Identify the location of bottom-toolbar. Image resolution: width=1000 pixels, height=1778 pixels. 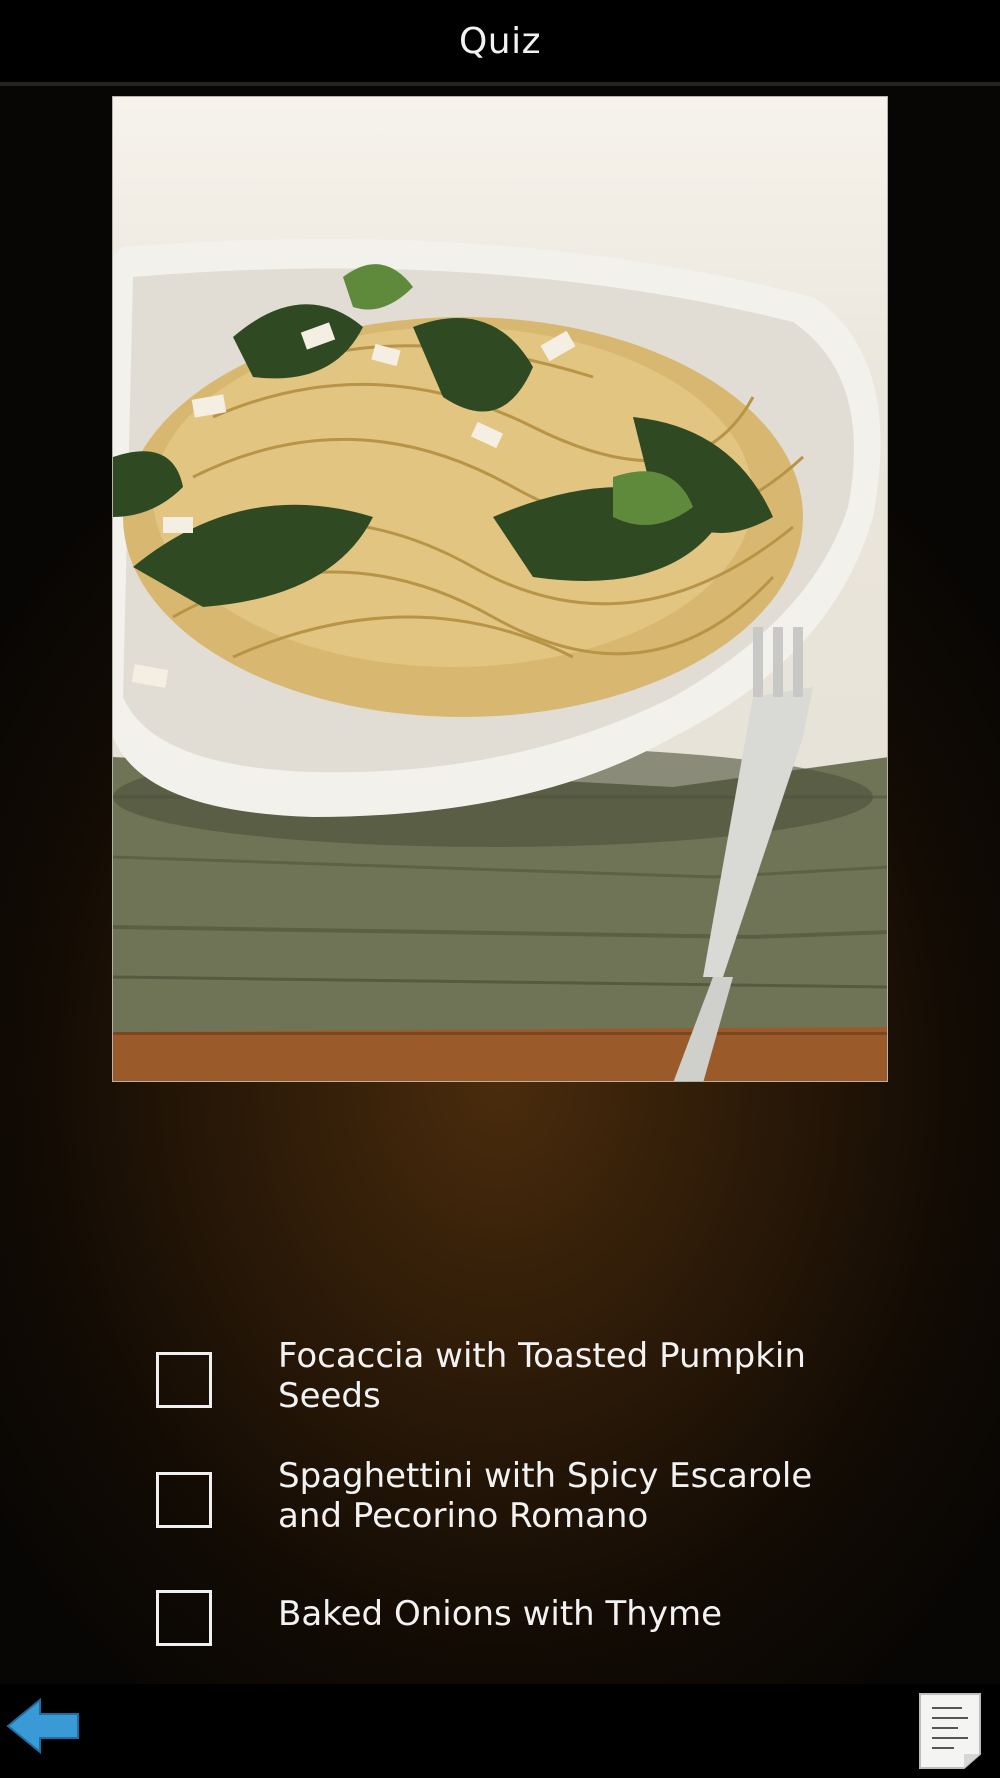
(500, 1731).